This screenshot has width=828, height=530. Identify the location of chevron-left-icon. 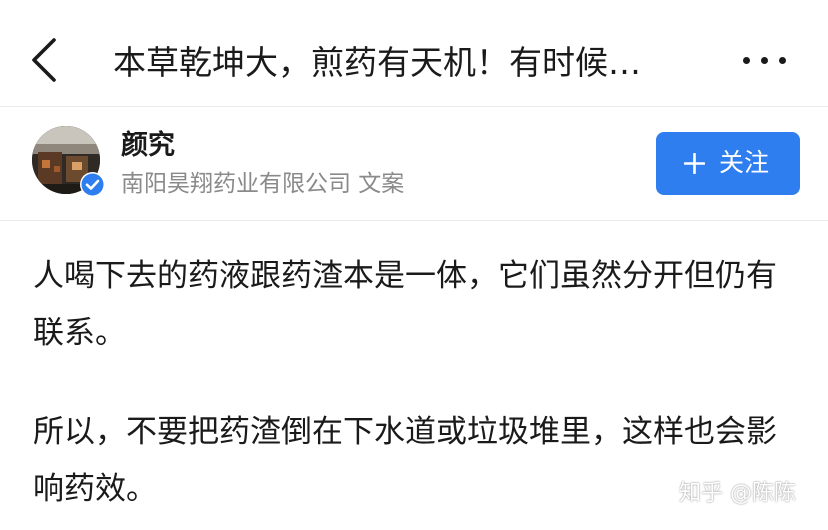
(46, 60).